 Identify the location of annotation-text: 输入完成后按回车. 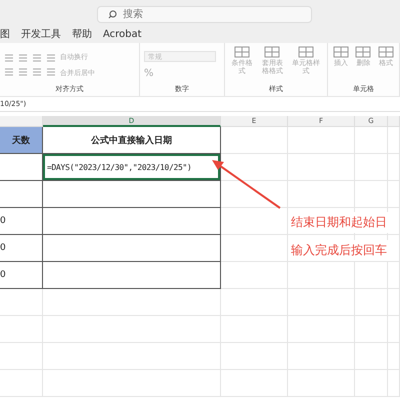
(339, 250).